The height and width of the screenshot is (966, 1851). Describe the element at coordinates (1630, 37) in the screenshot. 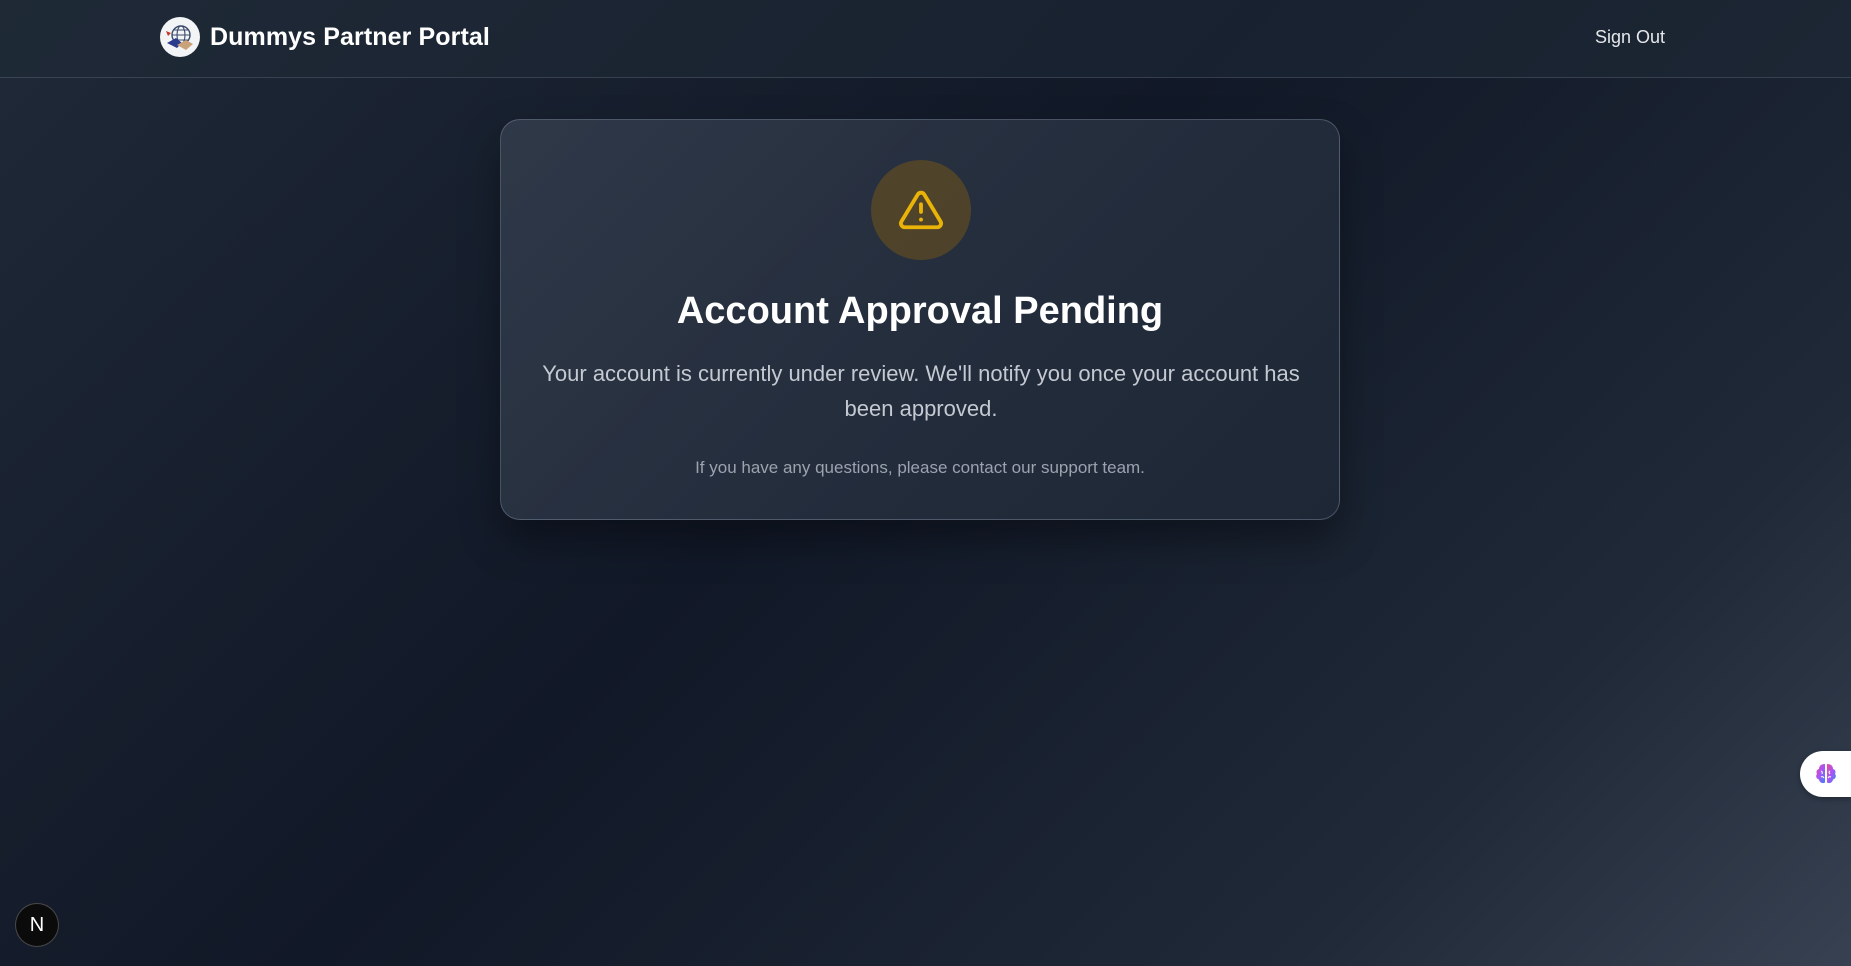

I see `sign-out-button: Sign Out` at that location.